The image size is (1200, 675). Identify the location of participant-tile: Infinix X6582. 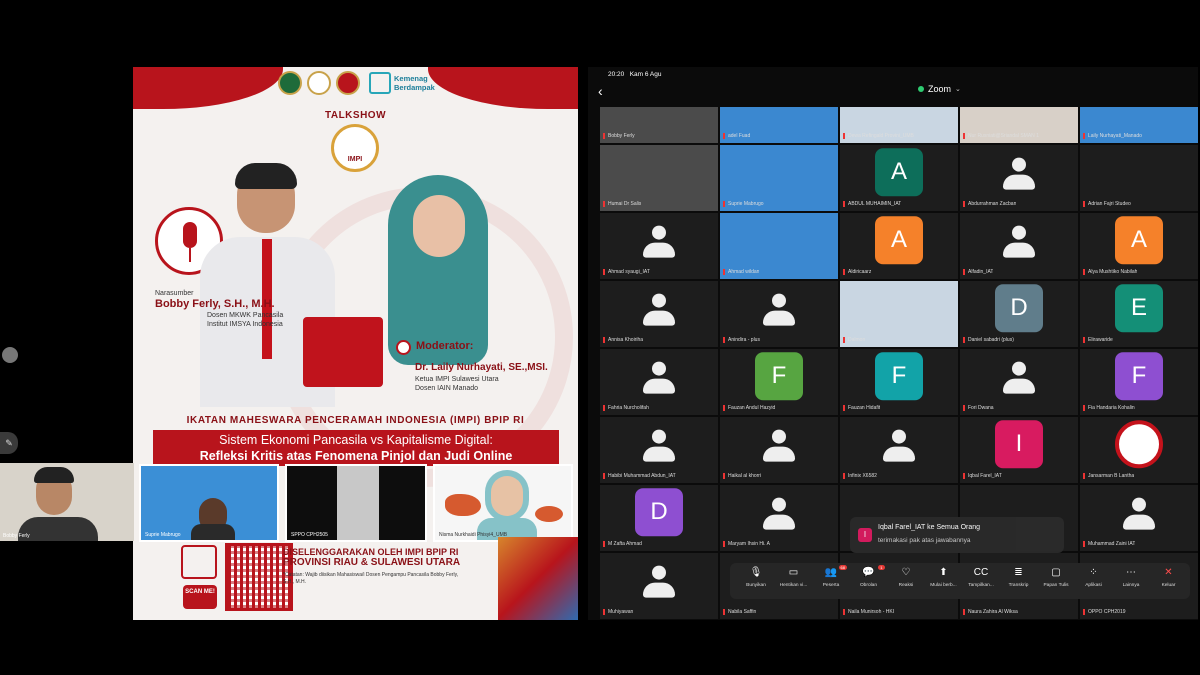
(899, 450).